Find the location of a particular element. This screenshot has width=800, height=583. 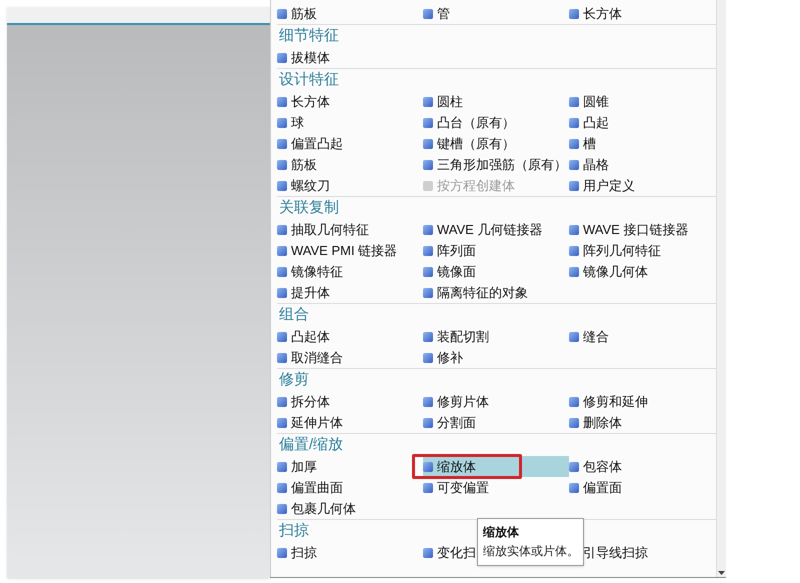

menu-item: 镜像几何体 is located at coordinates (608, 271).